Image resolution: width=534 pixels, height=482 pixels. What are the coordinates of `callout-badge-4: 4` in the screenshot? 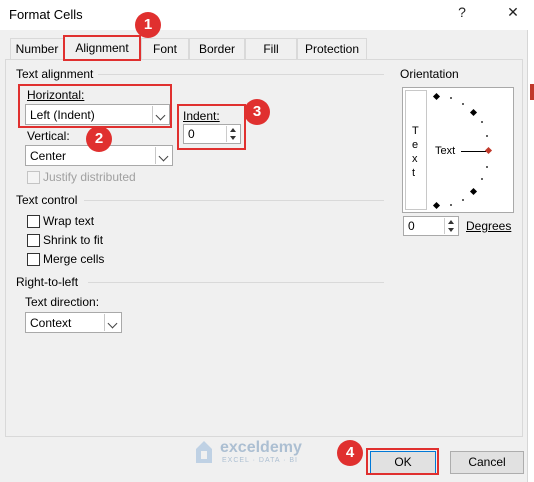 It's located at (350, 453).